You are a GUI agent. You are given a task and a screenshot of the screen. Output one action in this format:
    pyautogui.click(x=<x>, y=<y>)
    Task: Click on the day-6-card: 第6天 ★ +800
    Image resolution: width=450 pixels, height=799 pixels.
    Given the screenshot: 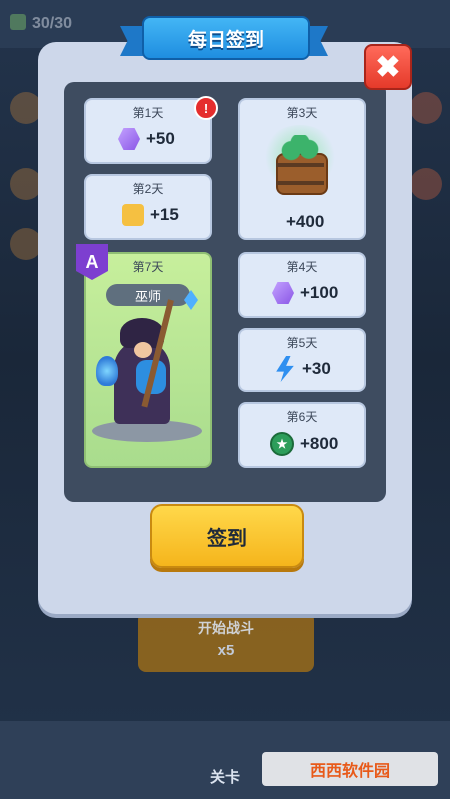 What is the action you would take?
    pyautogui.click(x=302, y=435)
    